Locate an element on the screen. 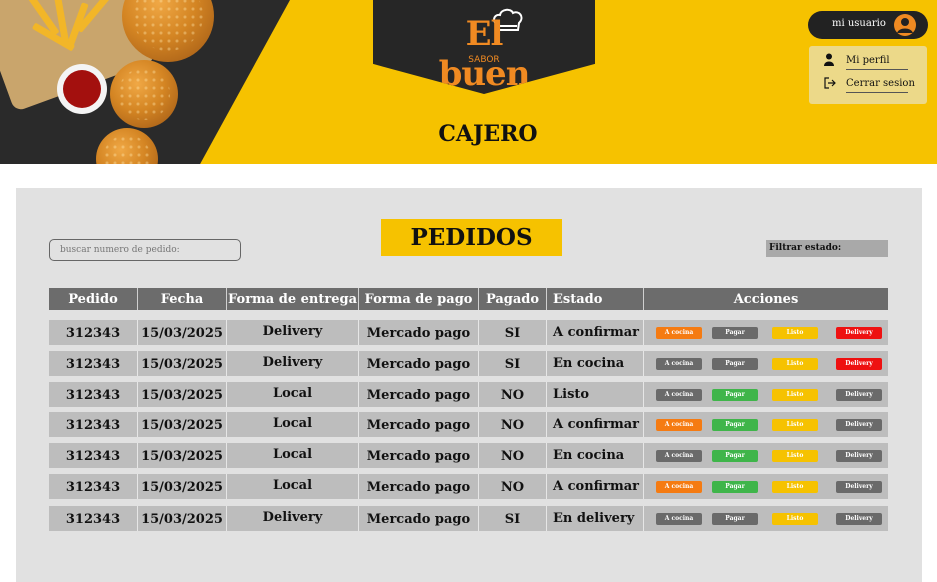  column-header-forma-pago: Forma de pago is located at coordinates (419, 299).